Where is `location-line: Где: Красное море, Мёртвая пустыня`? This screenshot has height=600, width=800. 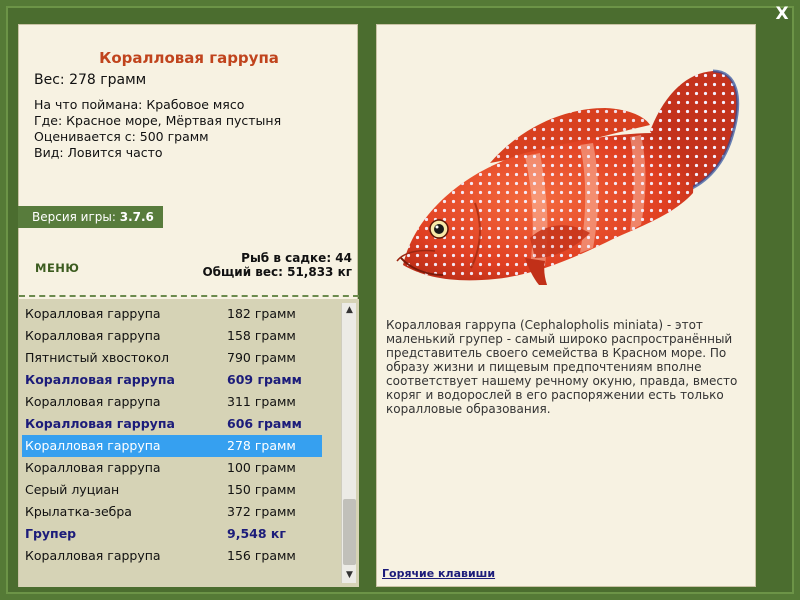
location-line: Где: Красное море, Мёртвая пустыня is located at coordinates (158, 120).